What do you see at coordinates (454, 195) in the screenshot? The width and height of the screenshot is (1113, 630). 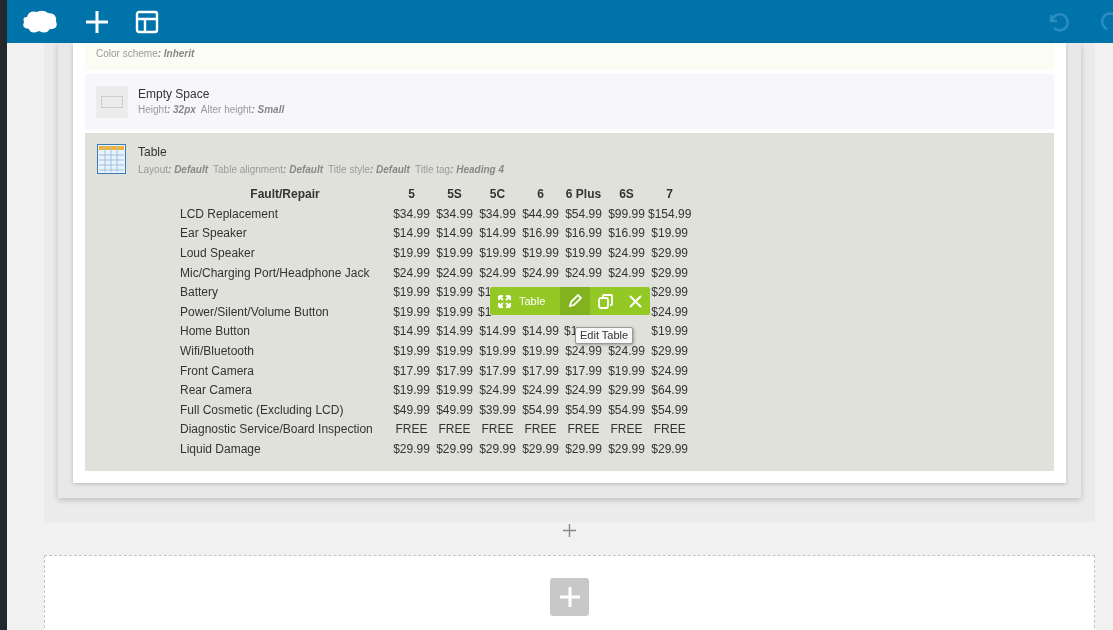 I see `column-header: 5S` at bounding box center [454, 195].